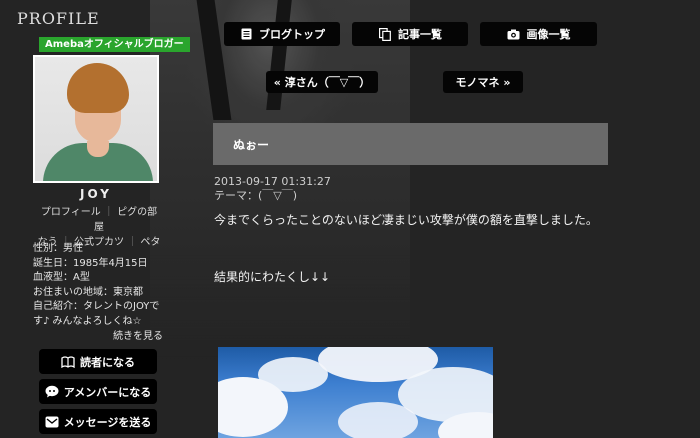  What do you see at coordinates (410, 144) in the screenshot?
I see `article-title-bar: ぬぉー` at bounding box center [410, 144].